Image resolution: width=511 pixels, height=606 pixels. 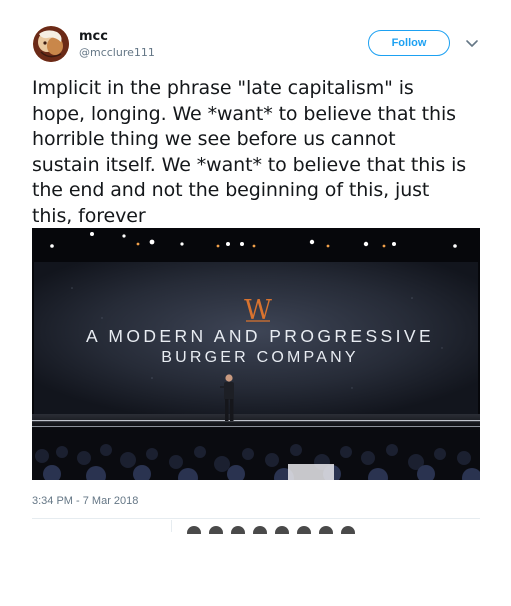 What do you see at coordinates (409, 43) in the screenshot?
I see `follow-button: Follow` at bounding box center [409, 43].